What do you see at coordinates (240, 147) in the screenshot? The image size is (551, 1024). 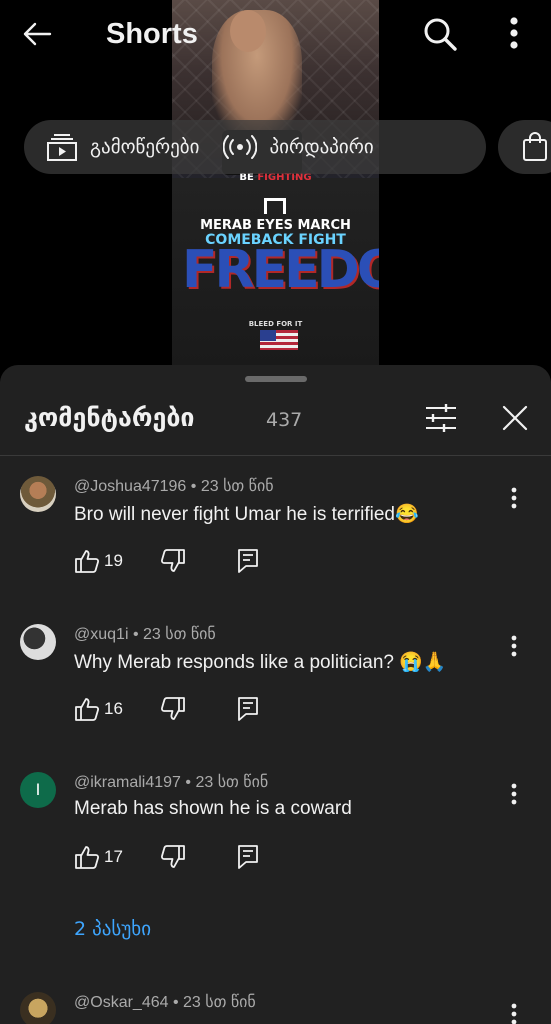 I see `live-broadcast-icon` at bounding box center [240, 147].